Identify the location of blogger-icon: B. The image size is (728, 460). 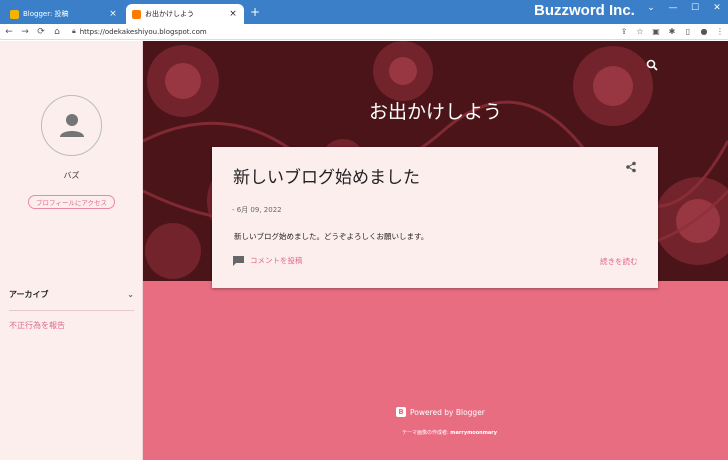
(401, 412).